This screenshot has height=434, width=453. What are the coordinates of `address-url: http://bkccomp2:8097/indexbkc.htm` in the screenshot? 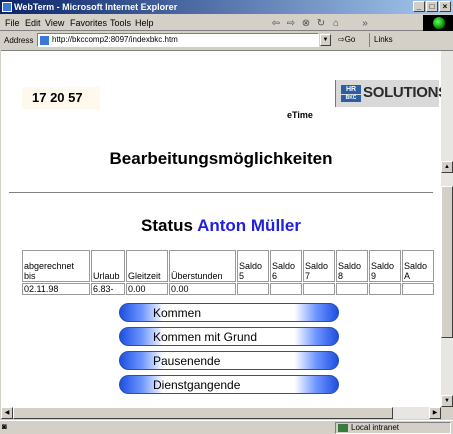 It's located at (115, 39).